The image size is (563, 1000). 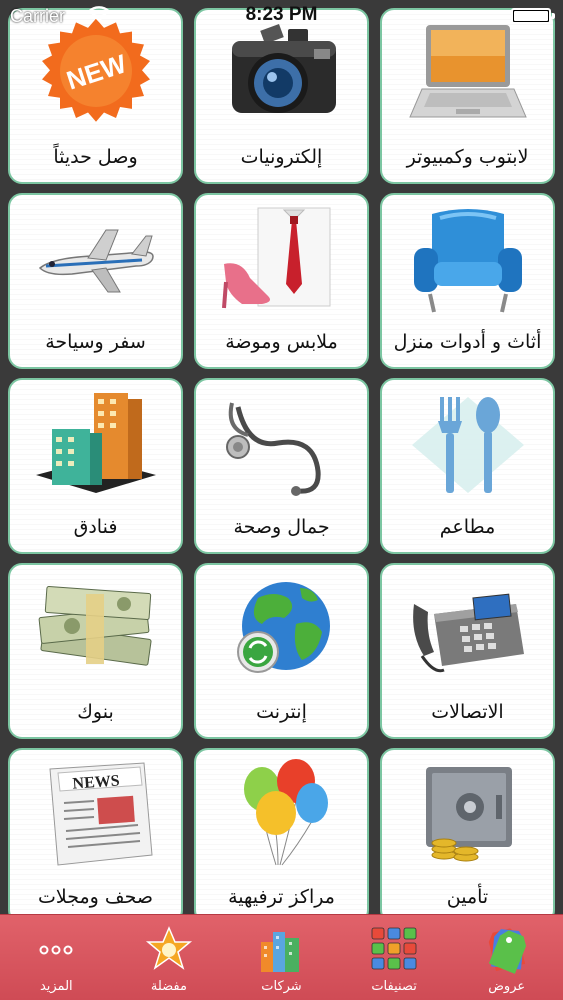 I want to click on shirt-and-shoe-icon, so click(x=281, y=260).